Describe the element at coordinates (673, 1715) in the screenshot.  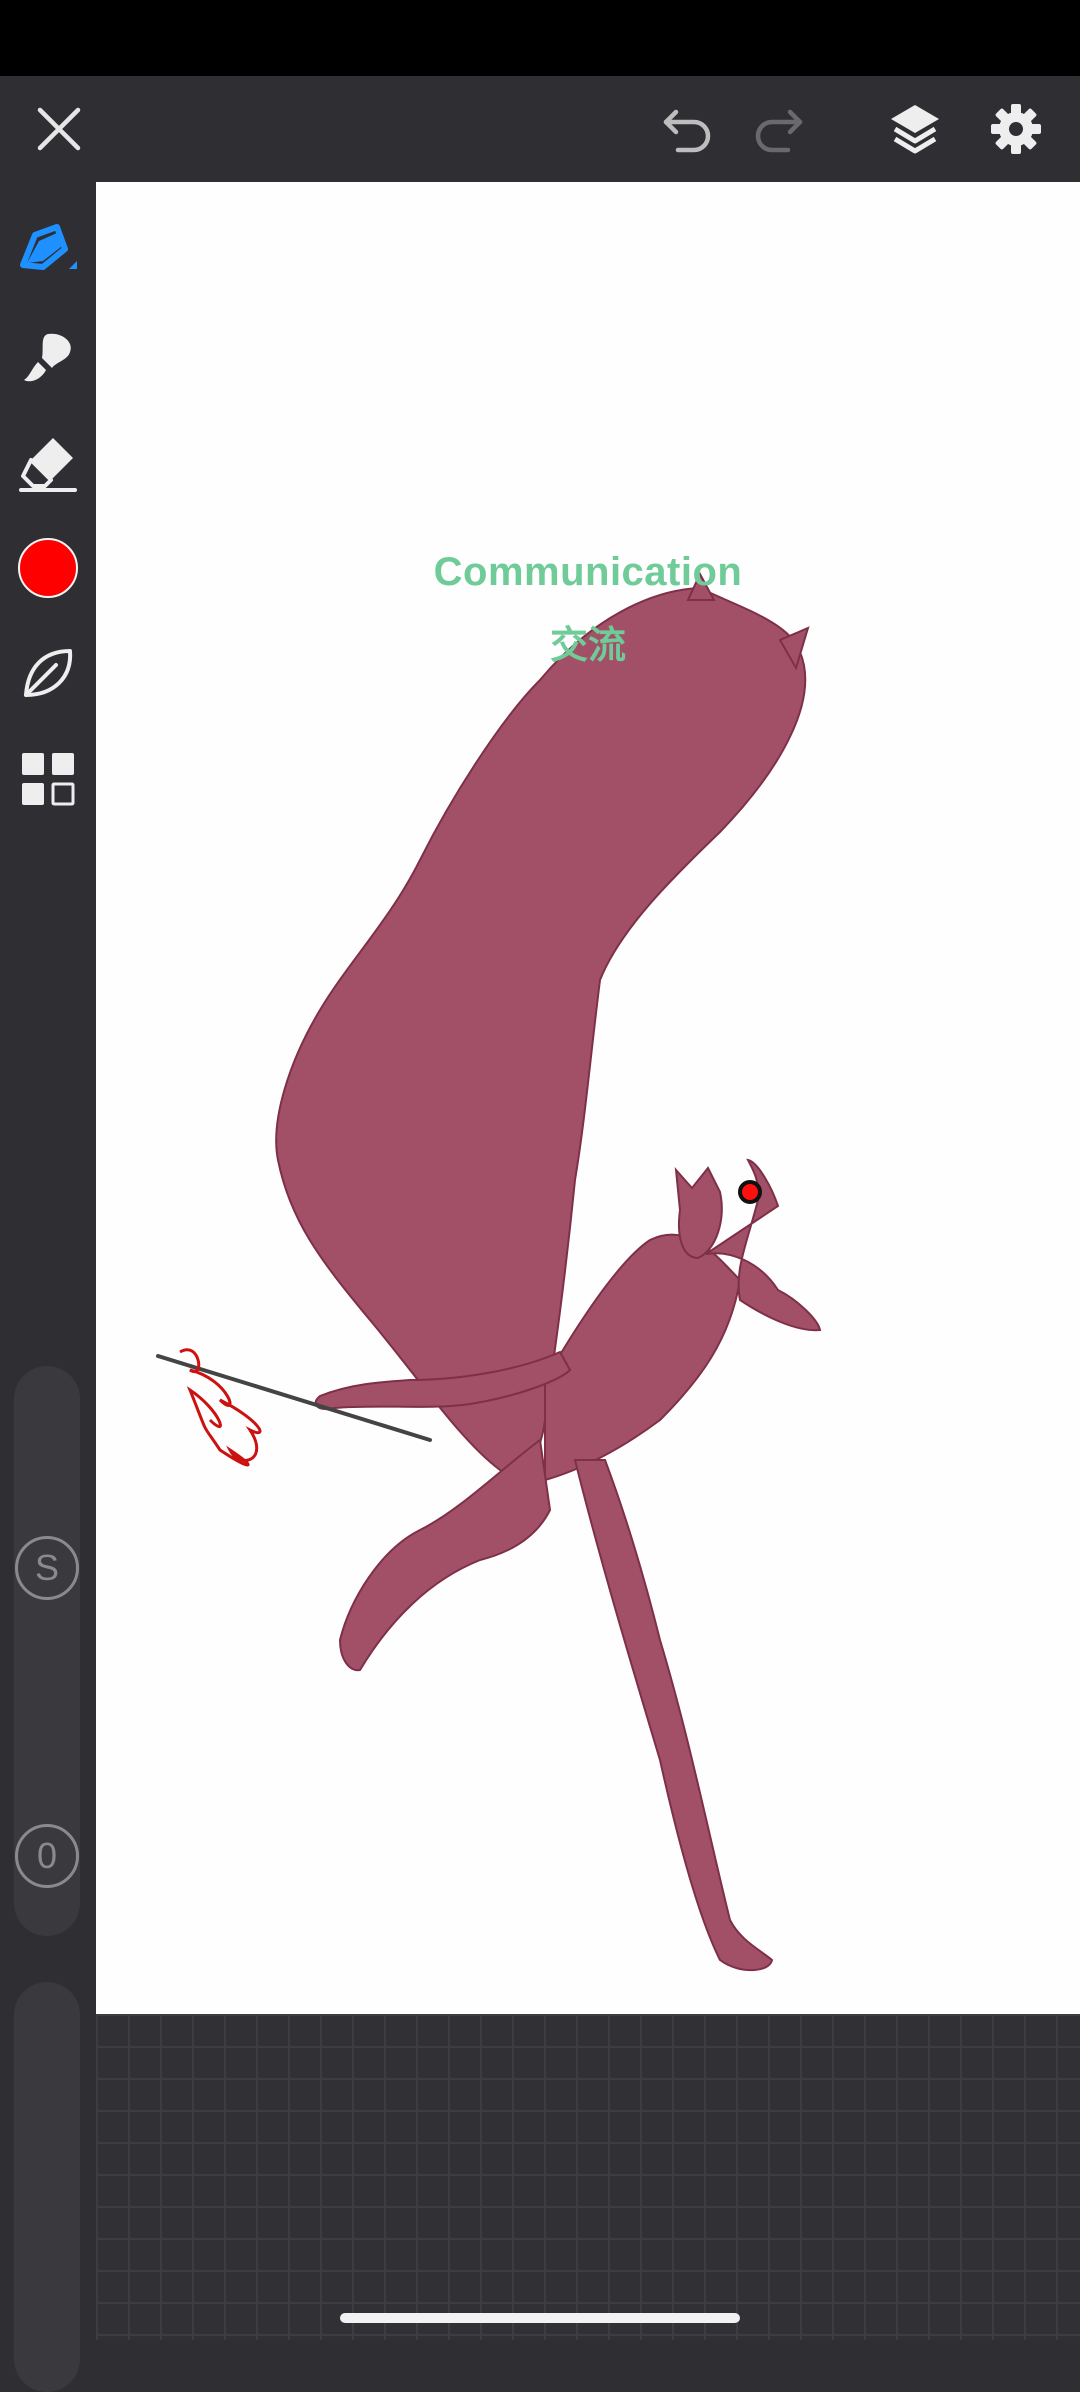
I see `figure-leg` at that location.